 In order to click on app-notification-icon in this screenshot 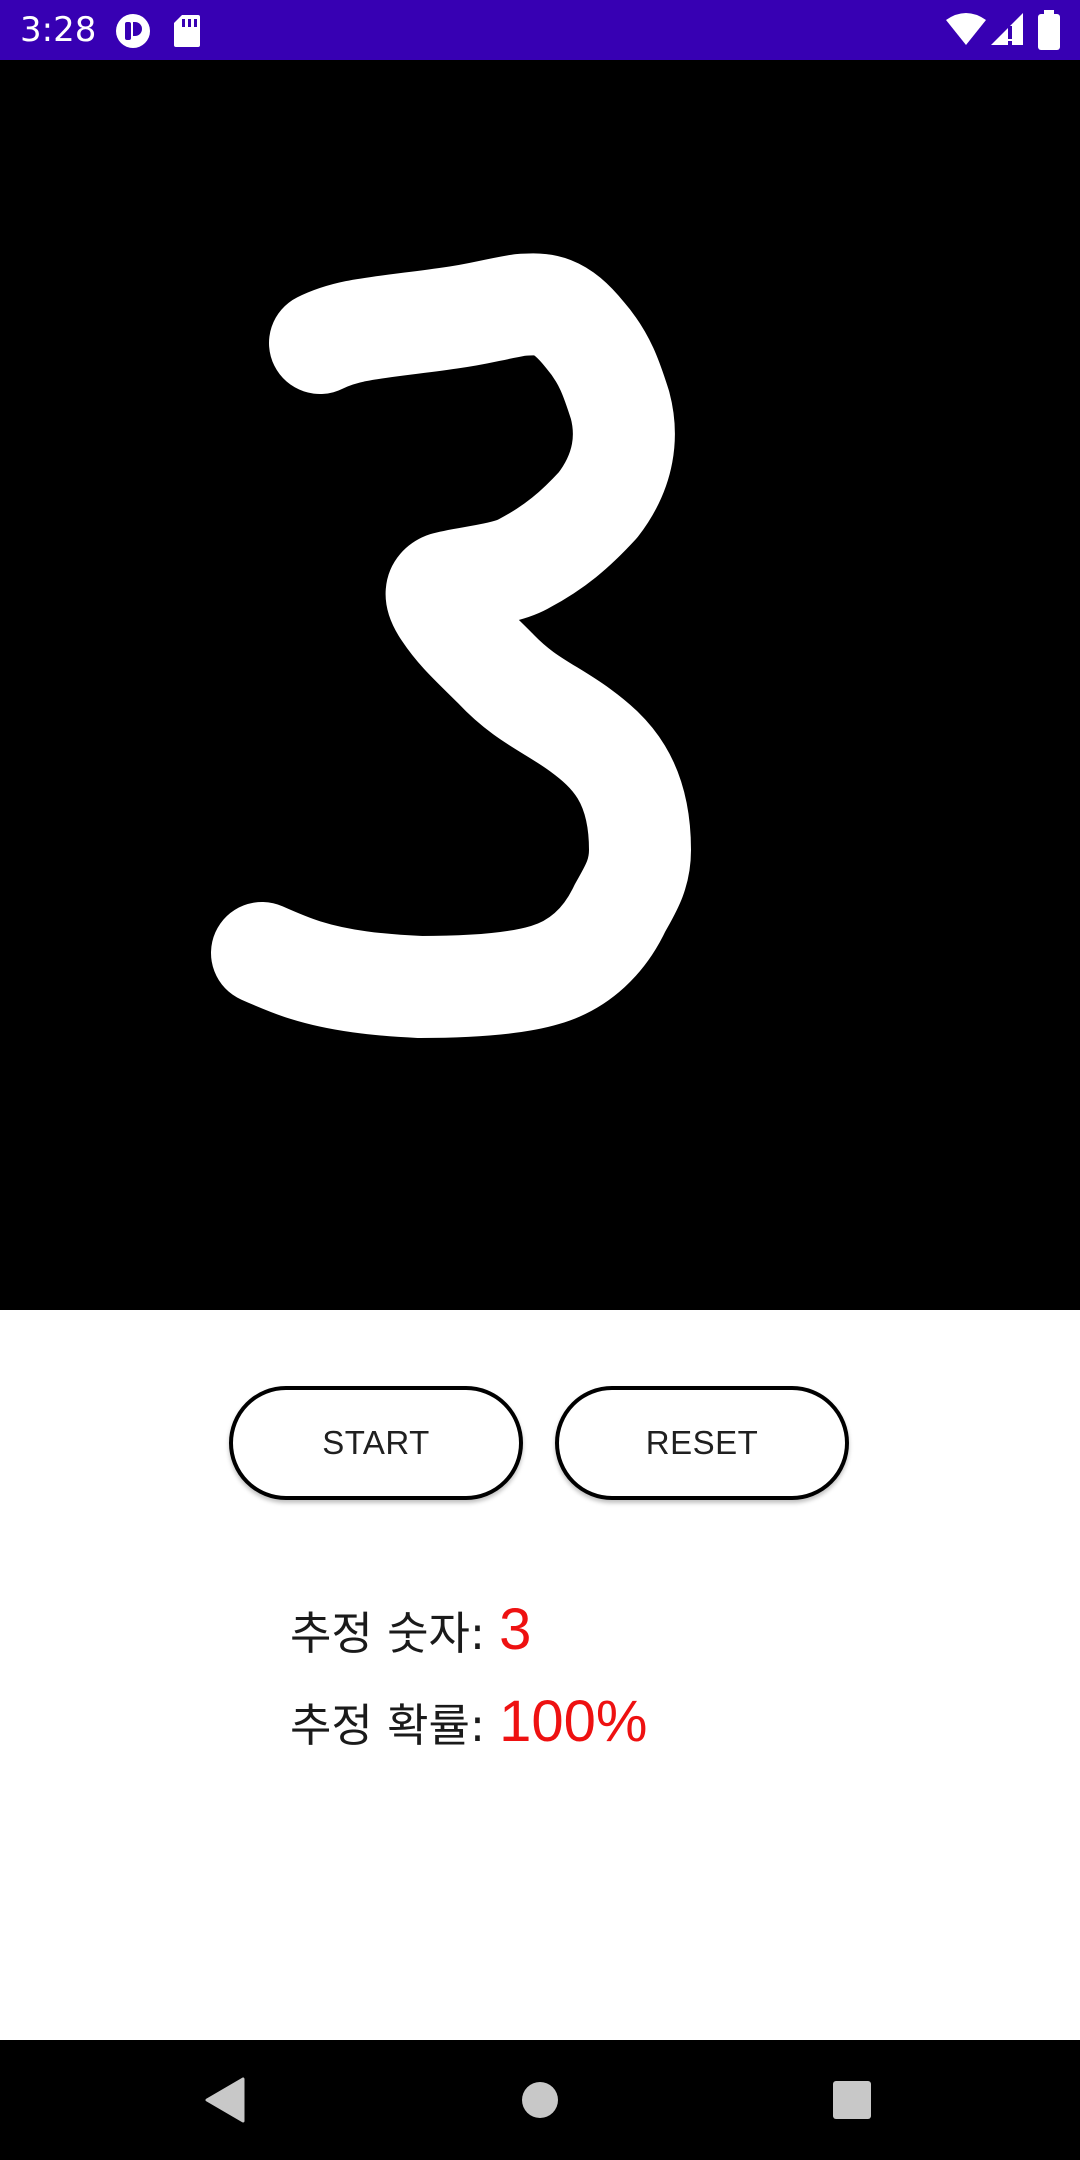, I will do `click(133, 31)`.